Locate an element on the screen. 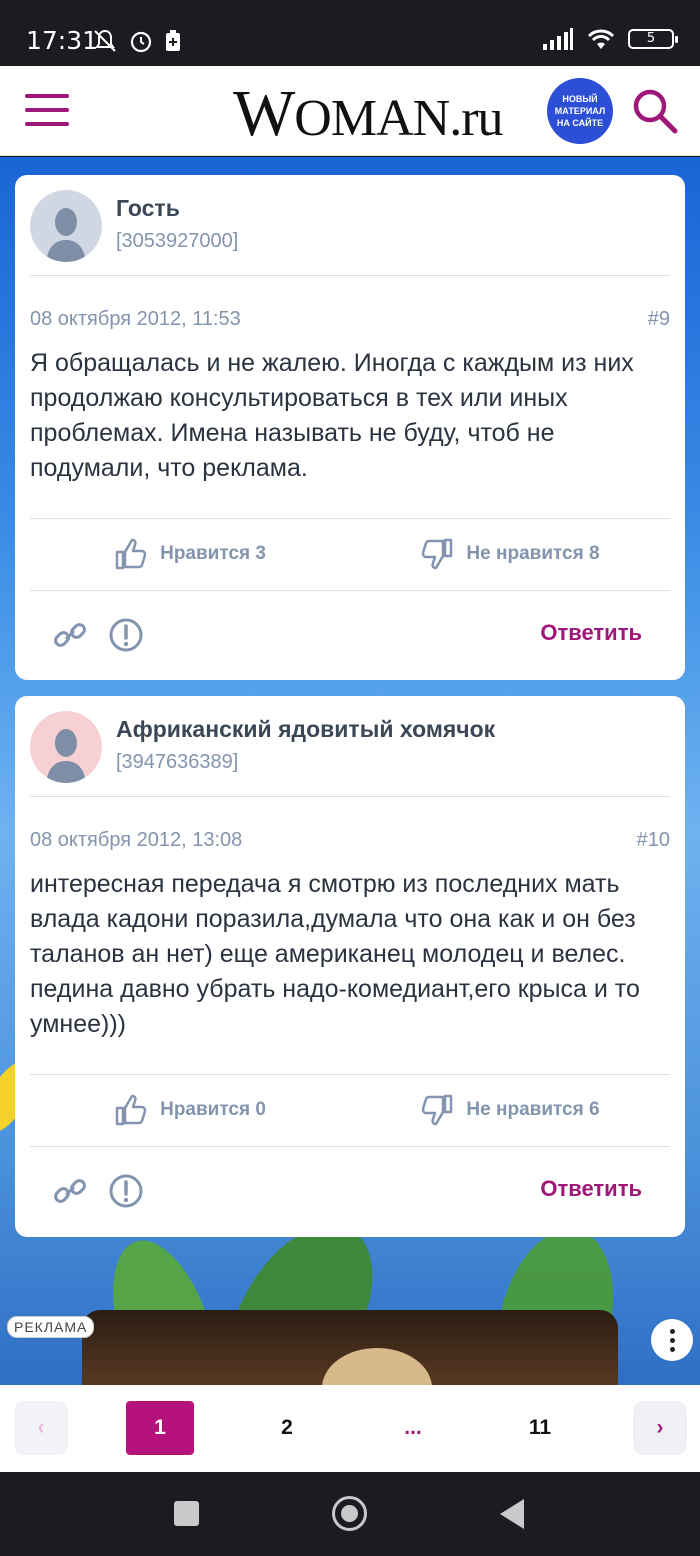  system-nav-bar is located at coordinates (350, 1514).